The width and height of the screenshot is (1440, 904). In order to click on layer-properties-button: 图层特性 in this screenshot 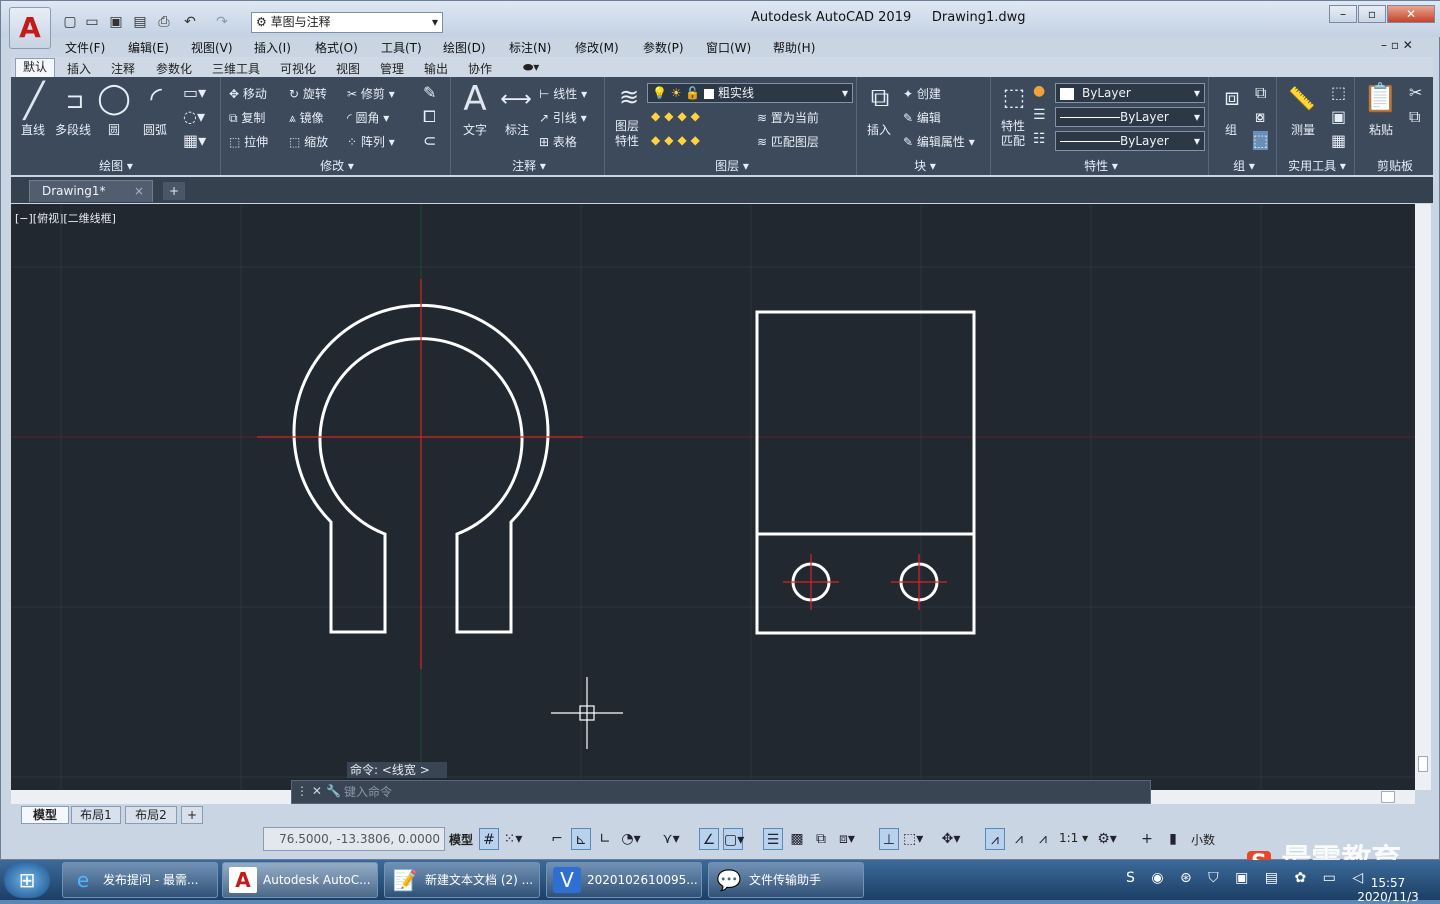, I will do `click(629, 134)`.